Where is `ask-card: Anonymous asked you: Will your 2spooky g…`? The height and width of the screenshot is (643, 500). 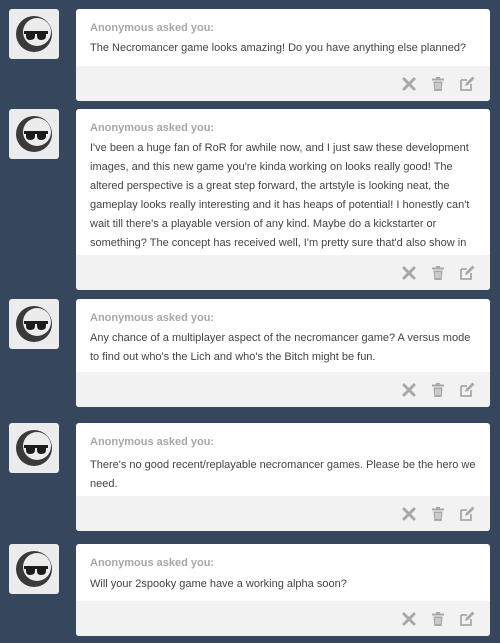
ask-card: Anonymous asked you: Will your 2spooky g… is located at coordinates (283, 590).